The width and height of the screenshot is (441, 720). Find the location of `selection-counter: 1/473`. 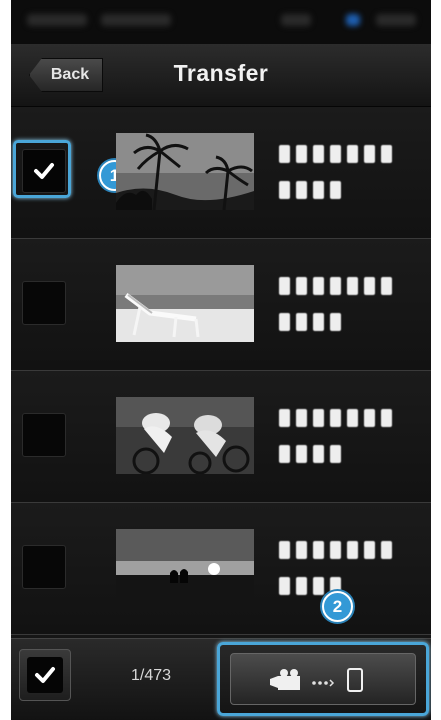

selection-counter: 1/473 is located at coordinates (151, 675).